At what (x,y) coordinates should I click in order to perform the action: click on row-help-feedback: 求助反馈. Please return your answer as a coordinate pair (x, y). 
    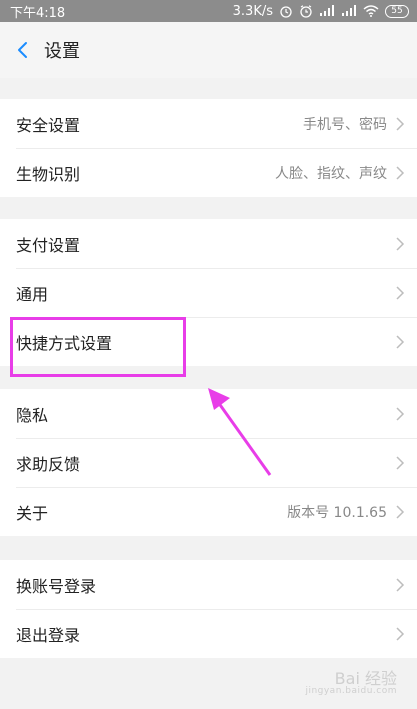
    Looking at the image, I should click on (208, 462).